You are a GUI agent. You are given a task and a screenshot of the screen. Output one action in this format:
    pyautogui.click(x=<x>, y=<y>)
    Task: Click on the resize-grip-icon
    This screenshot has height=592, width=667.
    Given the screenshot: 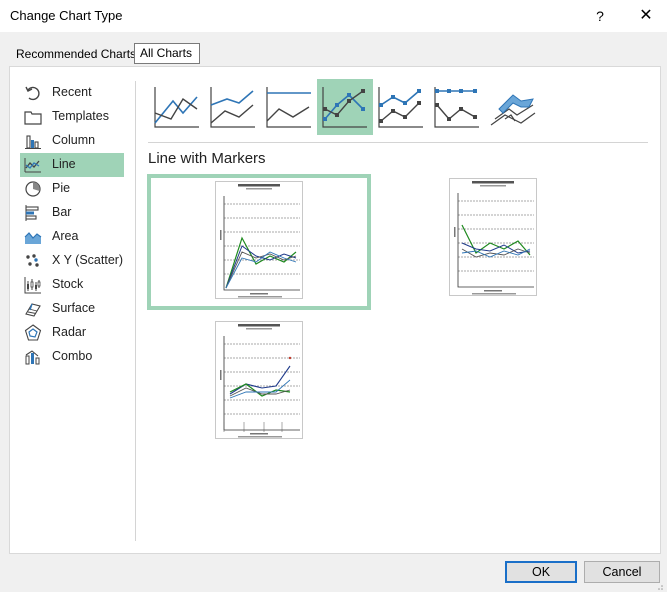 What is the action you would take?
    pyautogui.click(x=659, y=587)
    